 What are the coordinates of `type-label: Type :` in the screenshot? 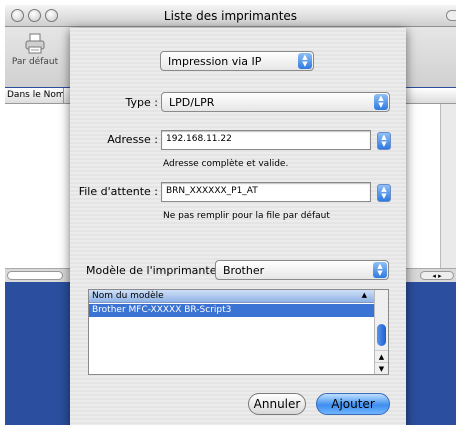 It's located at (141, 102).